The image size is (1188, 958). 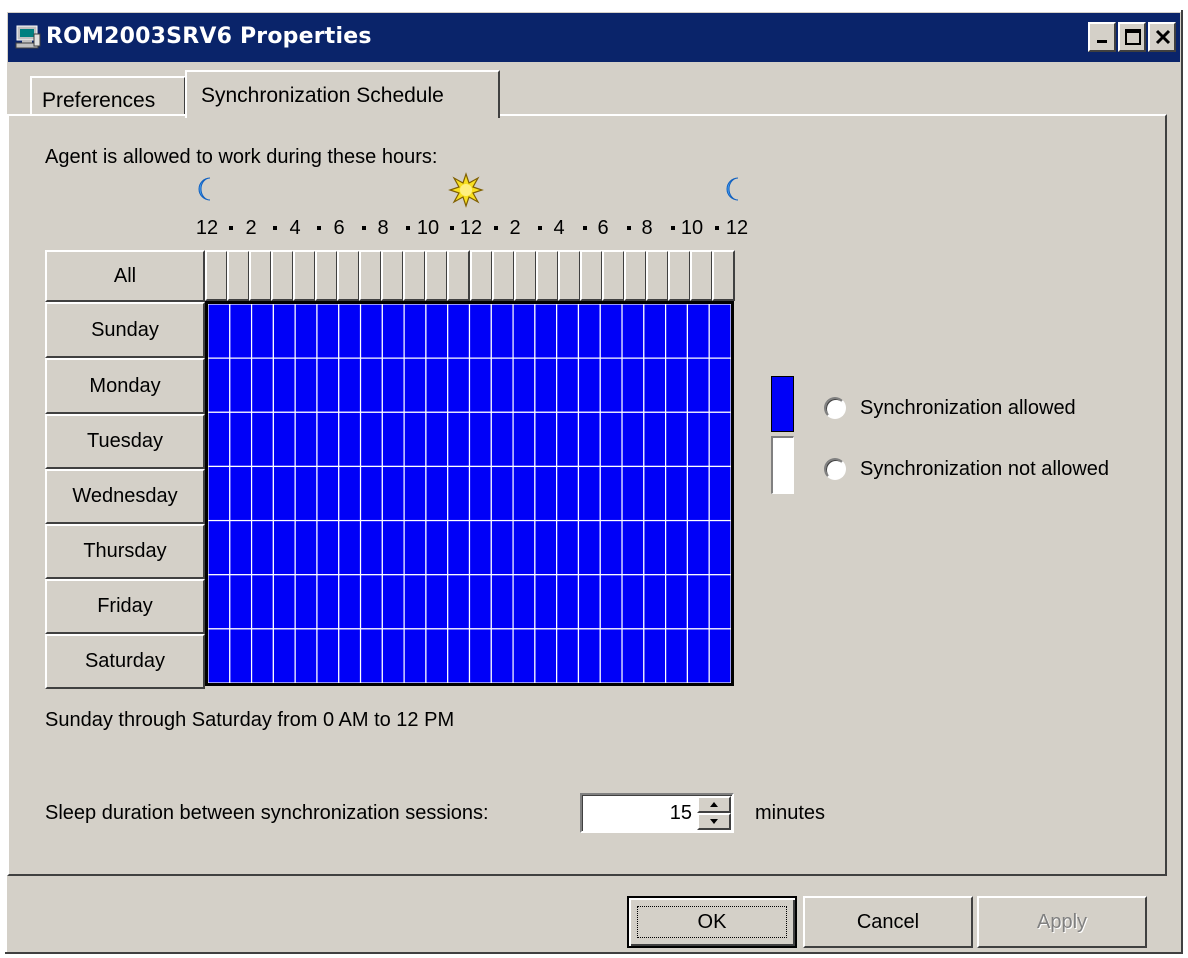 What do you see at coordinates (125, 386) in the screenshot?
I see `day-row-button: Monday` at bounding box center [125, 386].